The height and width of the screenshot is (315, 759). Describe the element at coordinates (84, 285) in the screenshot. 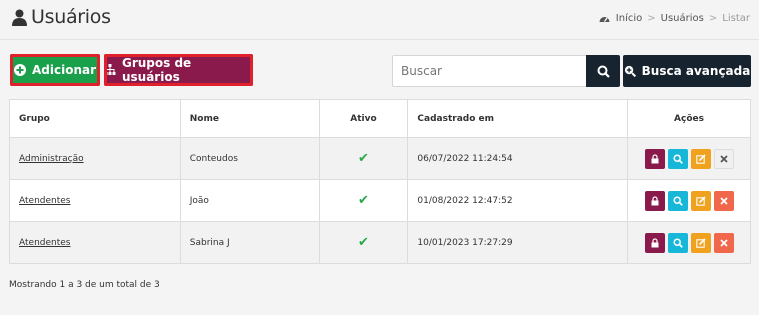

I see `pagination-info: Mostrando 1 a 3 de um total de 3` at that location.